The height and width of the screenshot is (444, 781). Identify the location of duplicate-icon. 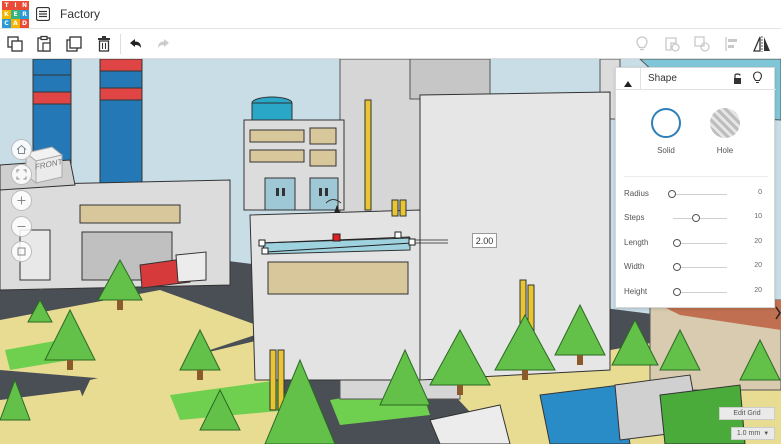
(74, 44).